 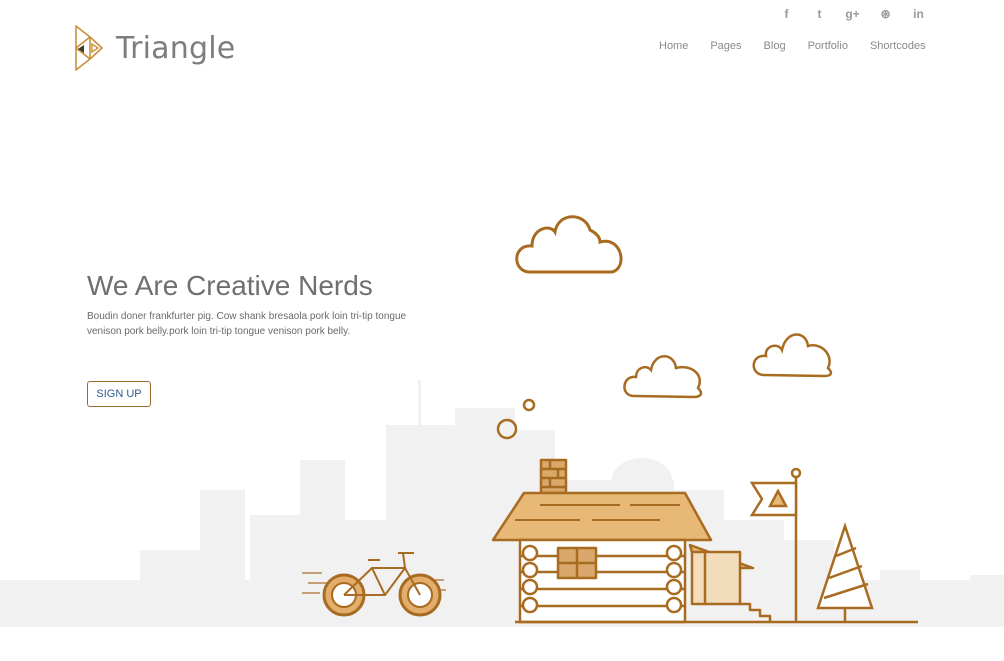 I want to click on smoke-ring, so click(x=529, y=405).